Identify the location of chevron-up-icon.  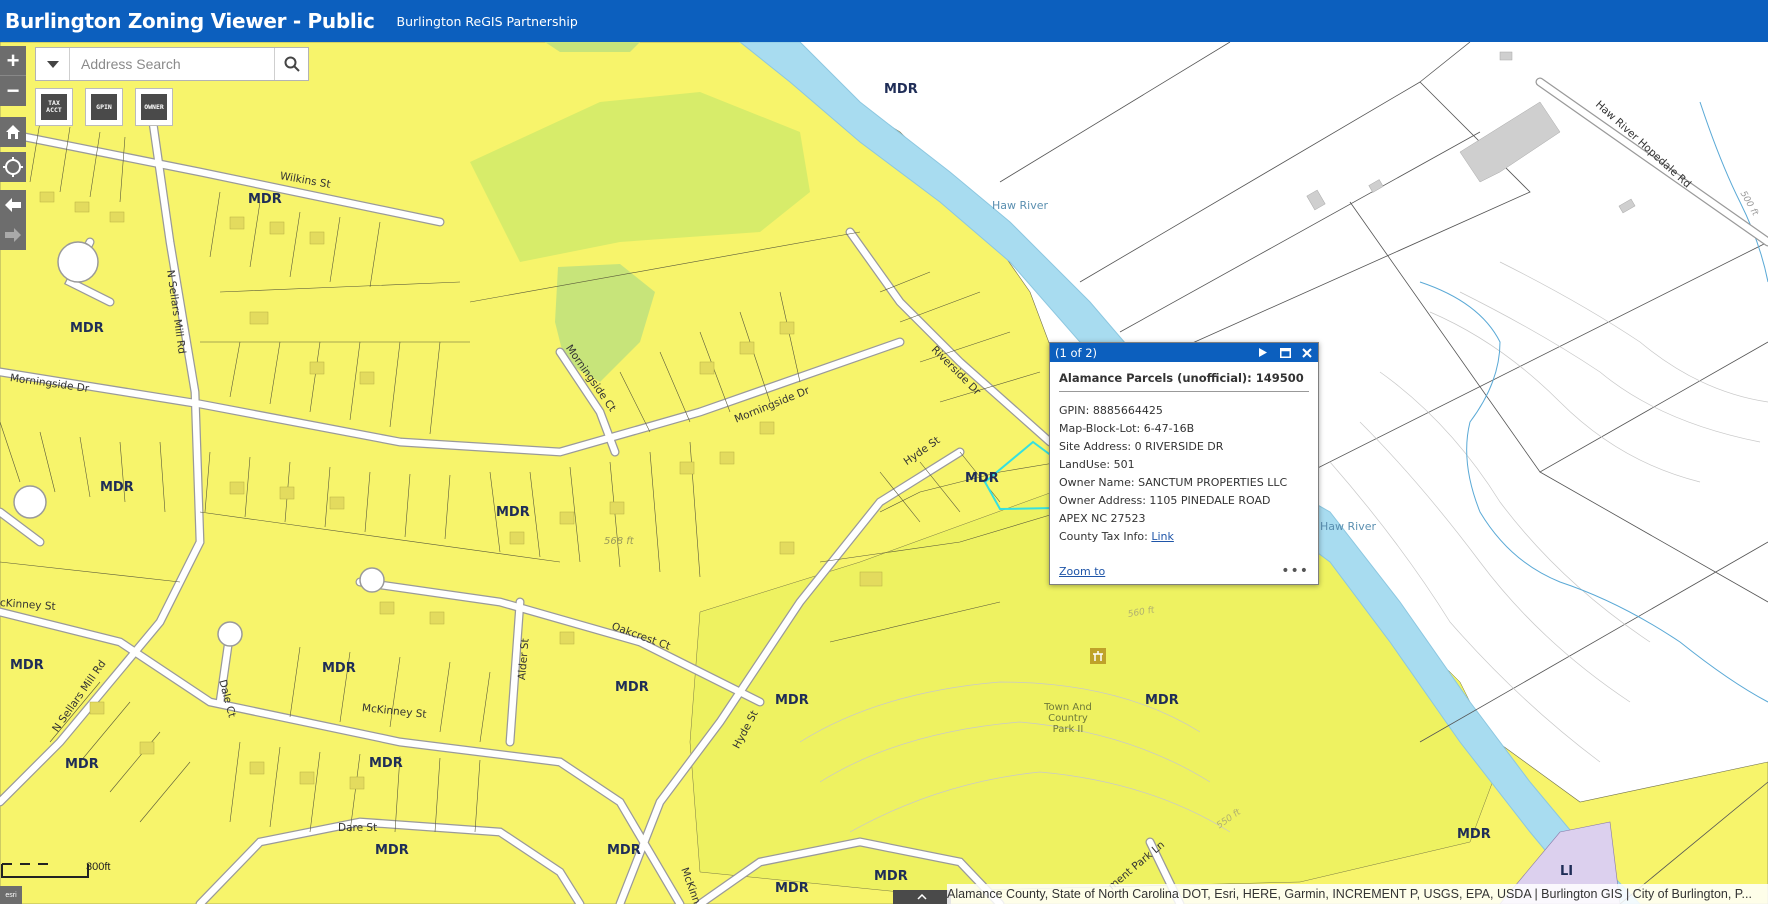
(922, 897).